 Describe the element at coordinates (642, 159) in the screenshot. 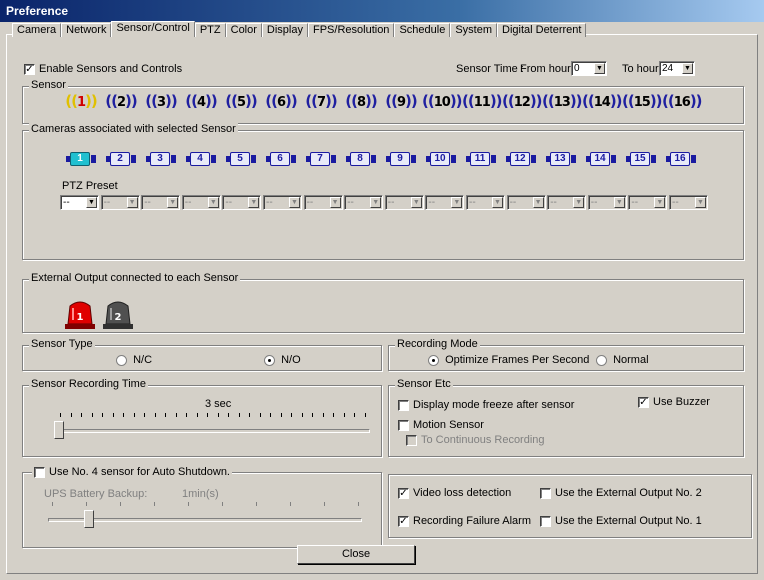

I see `camera-15: 15` at that location.